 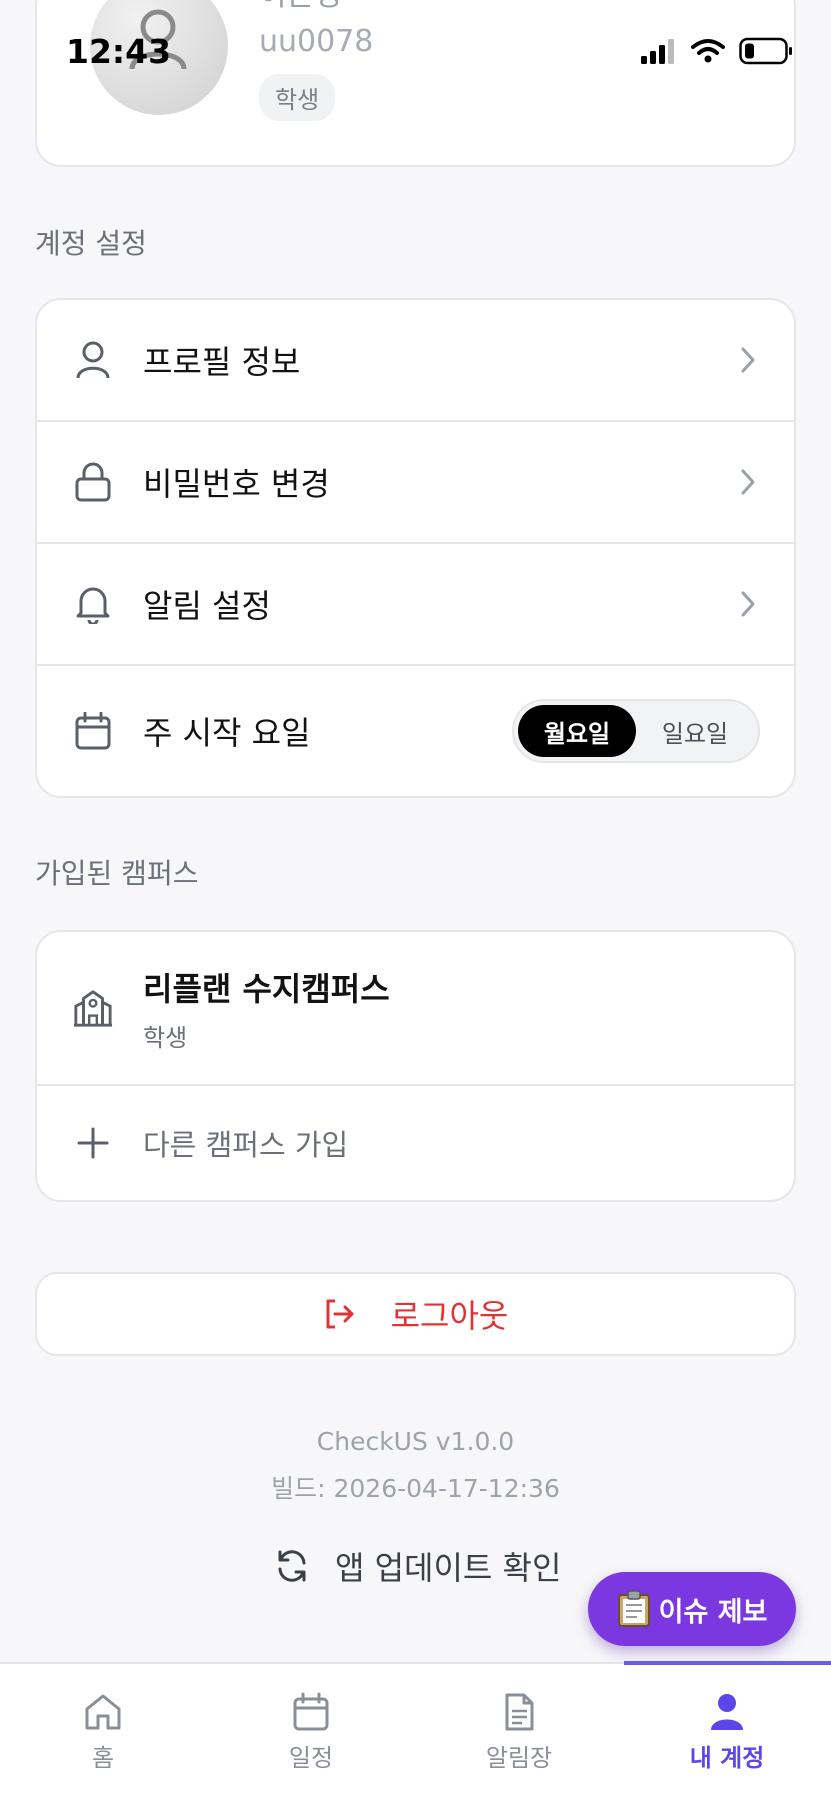 I want to click on report-issue-button: 이슈 제보, so click(x=692, y=1609).